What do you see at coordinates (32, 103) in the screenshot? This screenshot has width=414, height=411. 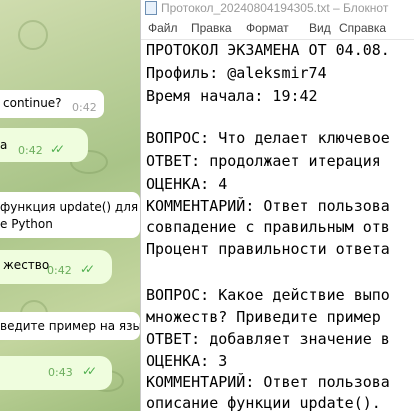 I see `message-text: continue?` at bounding box center [32, 103].